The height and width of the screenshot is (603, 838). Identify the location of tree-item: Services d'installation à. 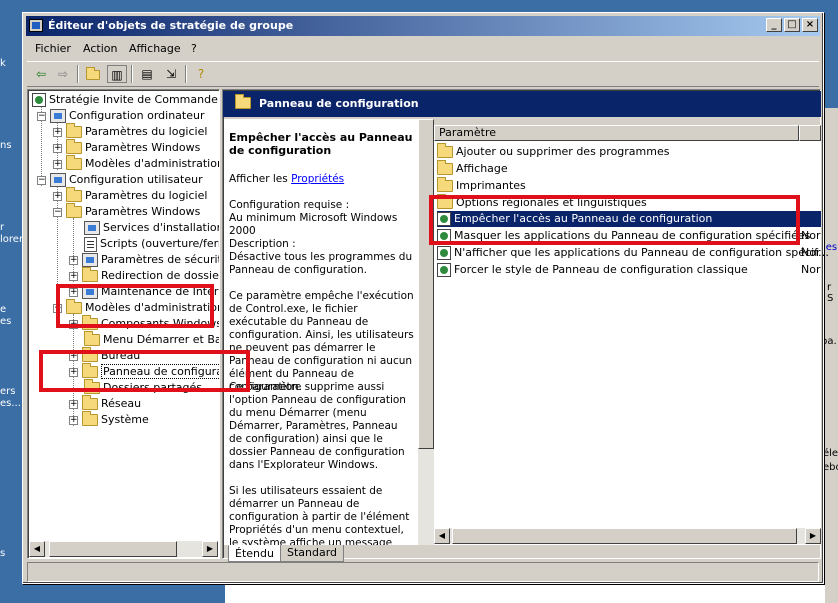
(151, 228).